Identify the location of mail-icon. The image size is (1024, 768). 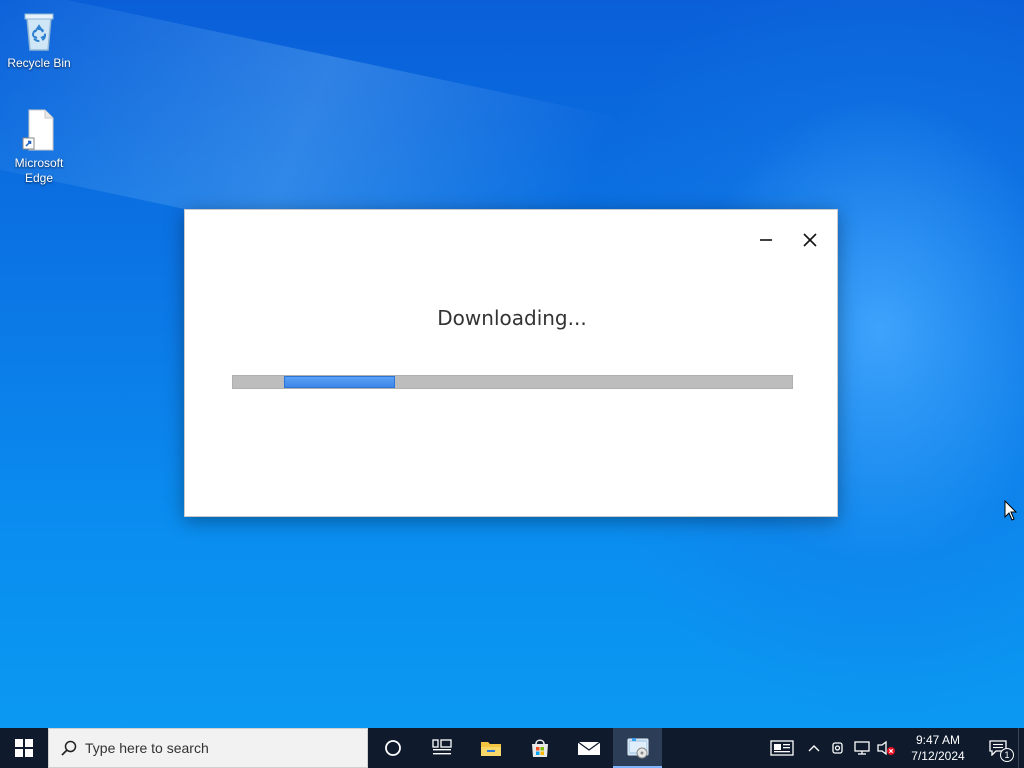
(588, 748).